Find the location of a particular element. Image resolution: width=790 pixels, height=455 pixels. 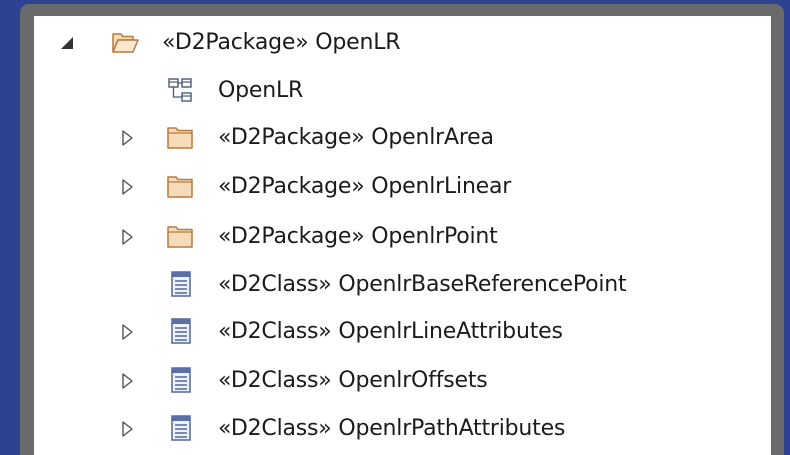

tree-item-label: OpenLR is located at coordinates (261, 90).